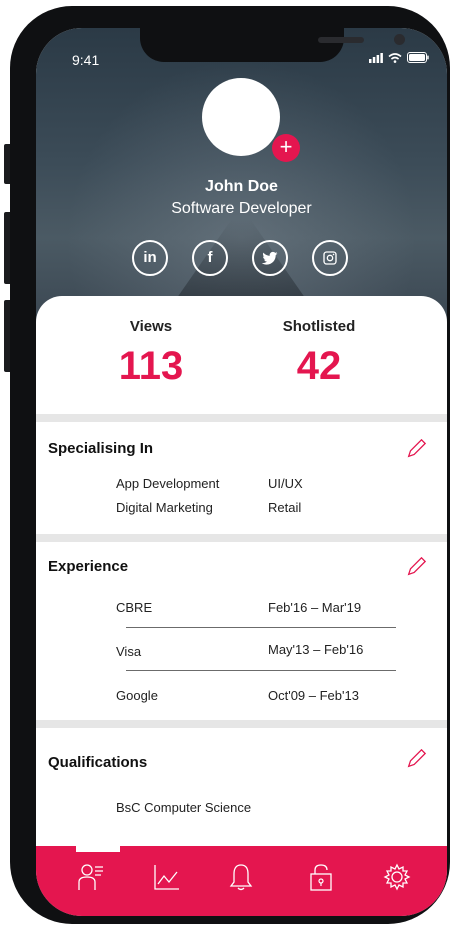  I want to click on specialisation-item: Retail, so click(285, 507).